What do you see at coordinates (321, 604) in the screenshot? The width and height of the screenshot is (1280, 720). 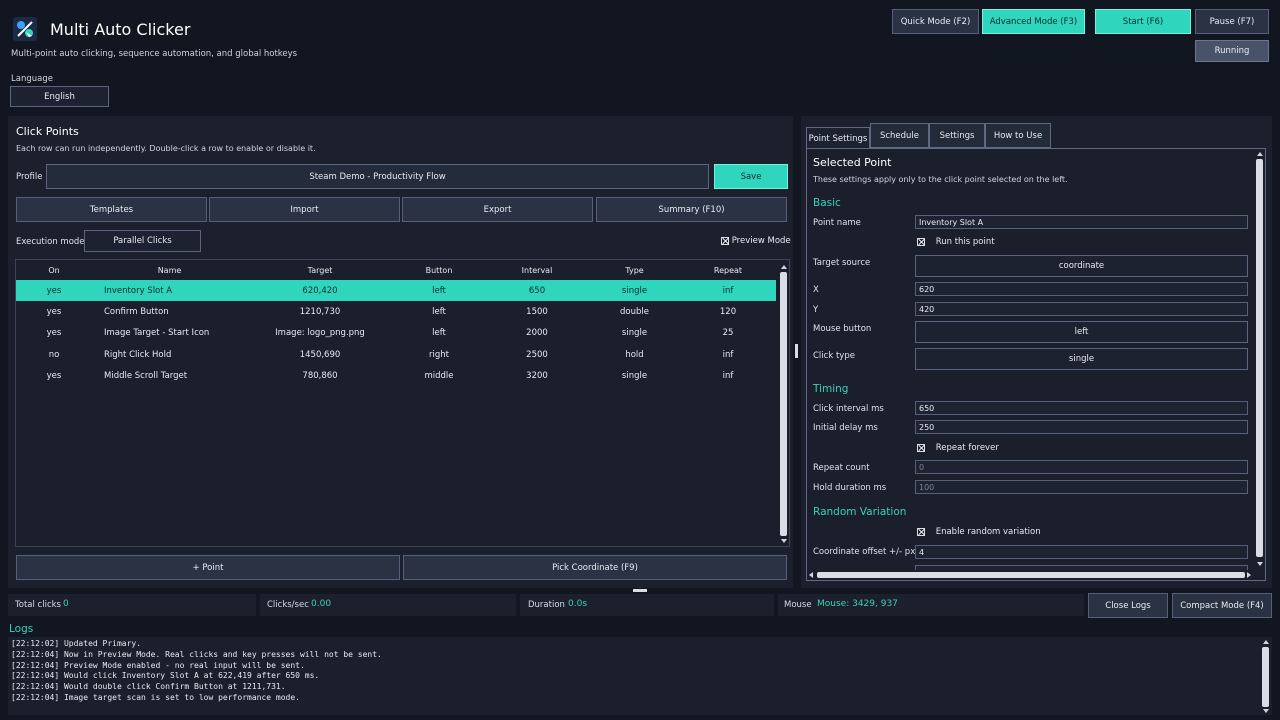 I see `clicks-sec-value: 0.00` at bounding box center [321, 604].